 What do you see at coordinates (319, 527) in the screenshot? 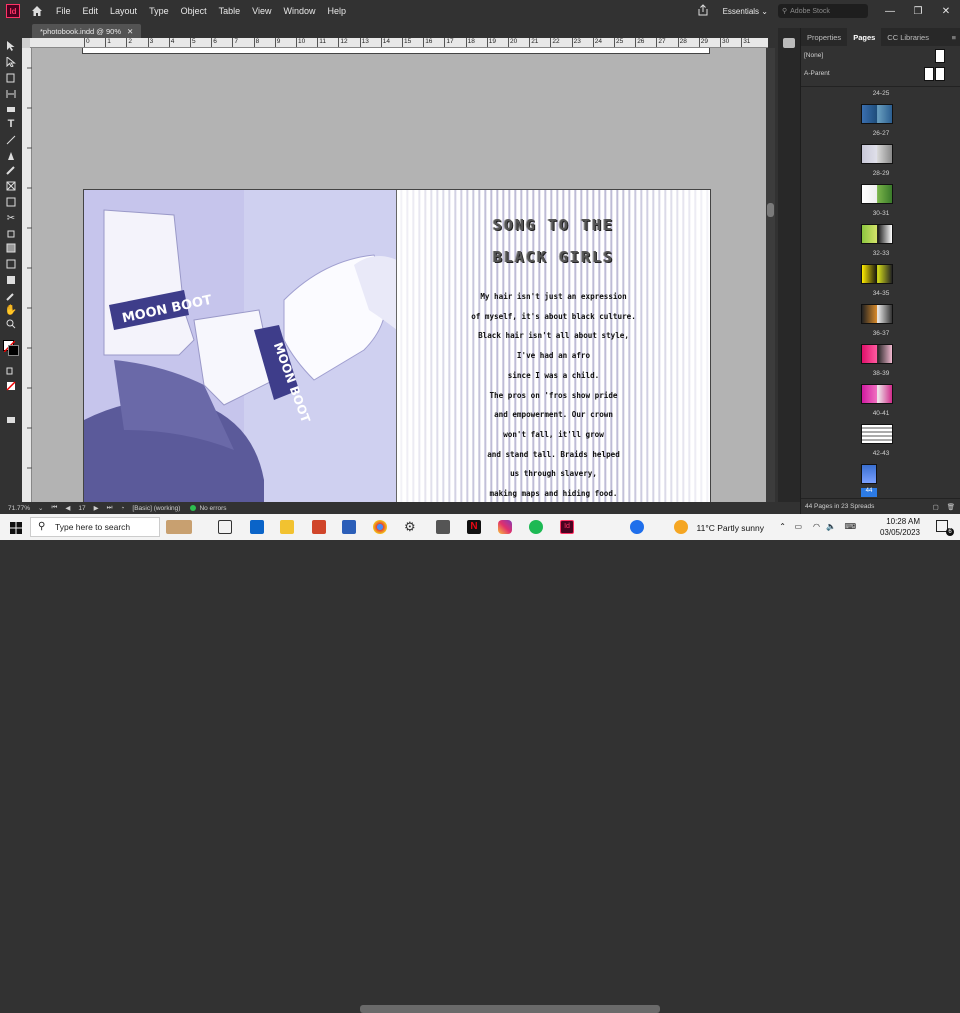
I see `powerpoint-icon` at bounding box center [319, 527].